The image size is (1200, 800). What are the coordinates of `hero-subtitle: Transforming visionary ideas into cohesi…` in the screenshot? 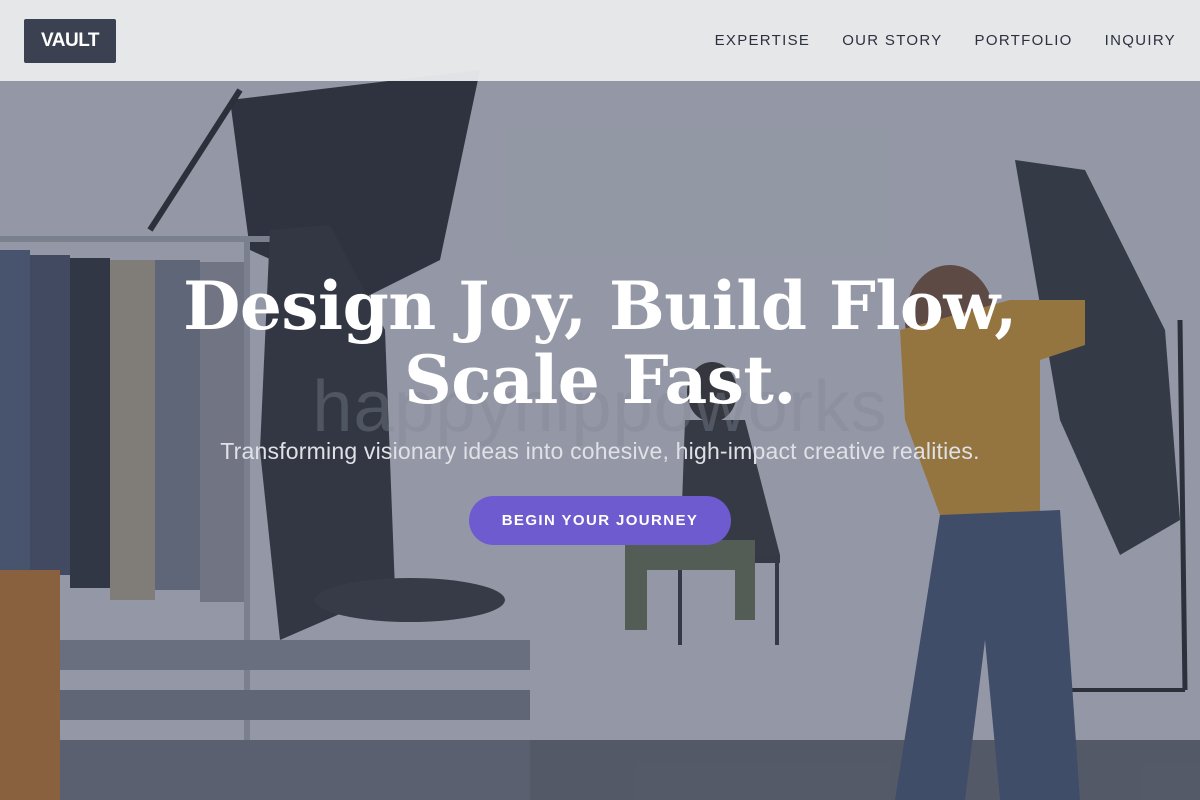 It's located at (600, 451).